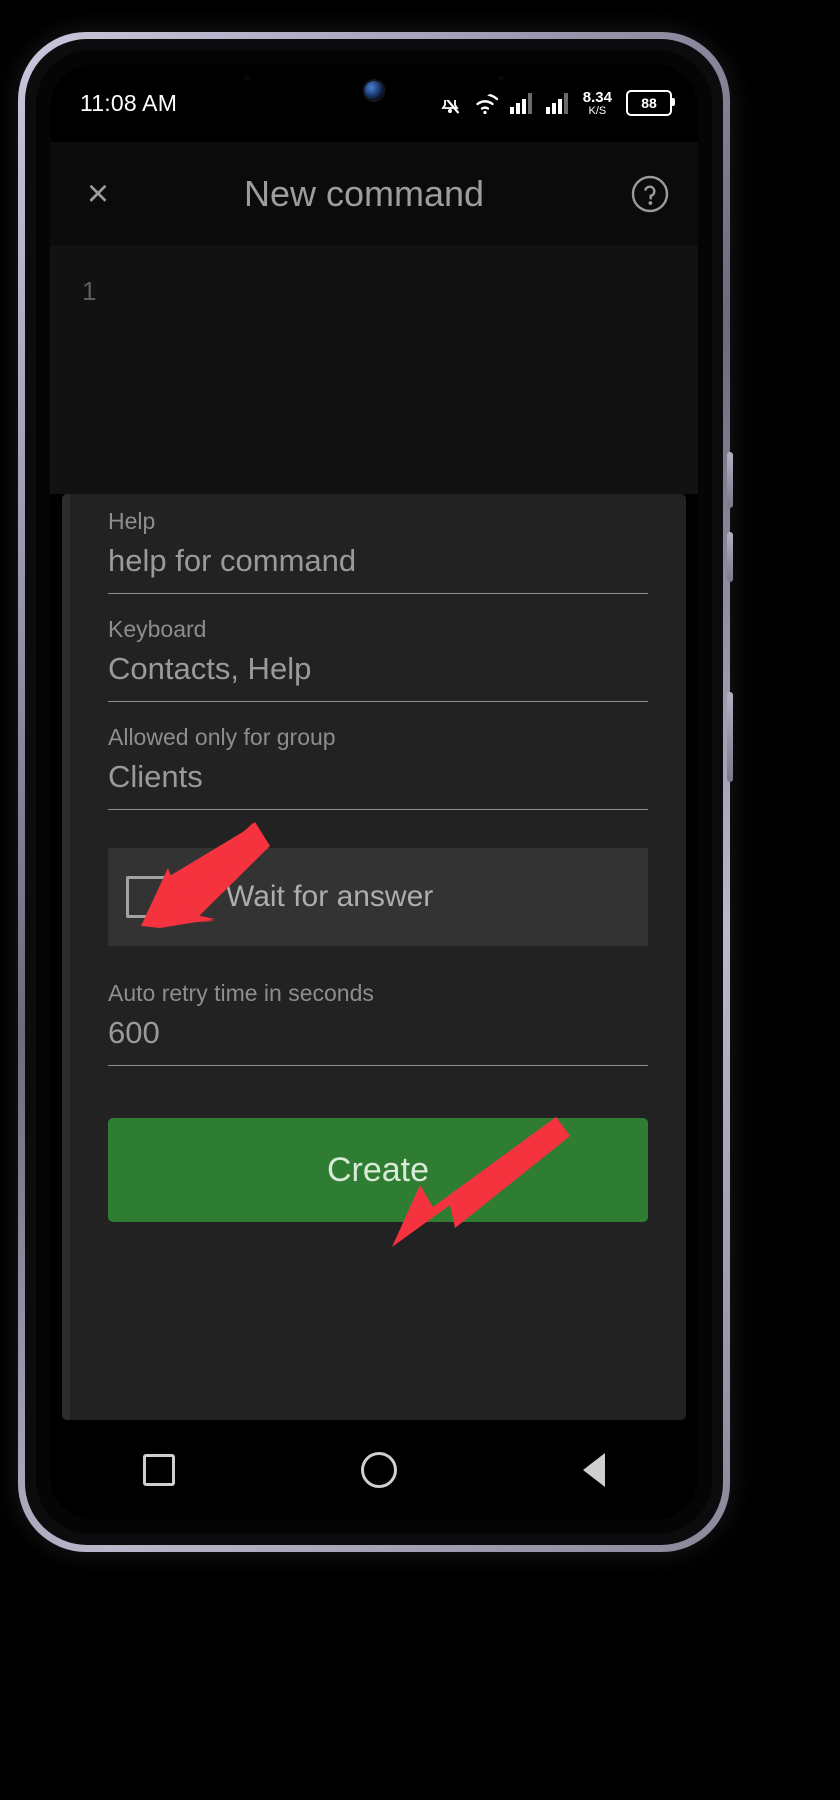 This screenshot has height=1800, width=840. What do you see at coordinates (157, 629) in the screenshot?
I see `field-keyboard-label: Keyboard` at bounding box center [157, 629].